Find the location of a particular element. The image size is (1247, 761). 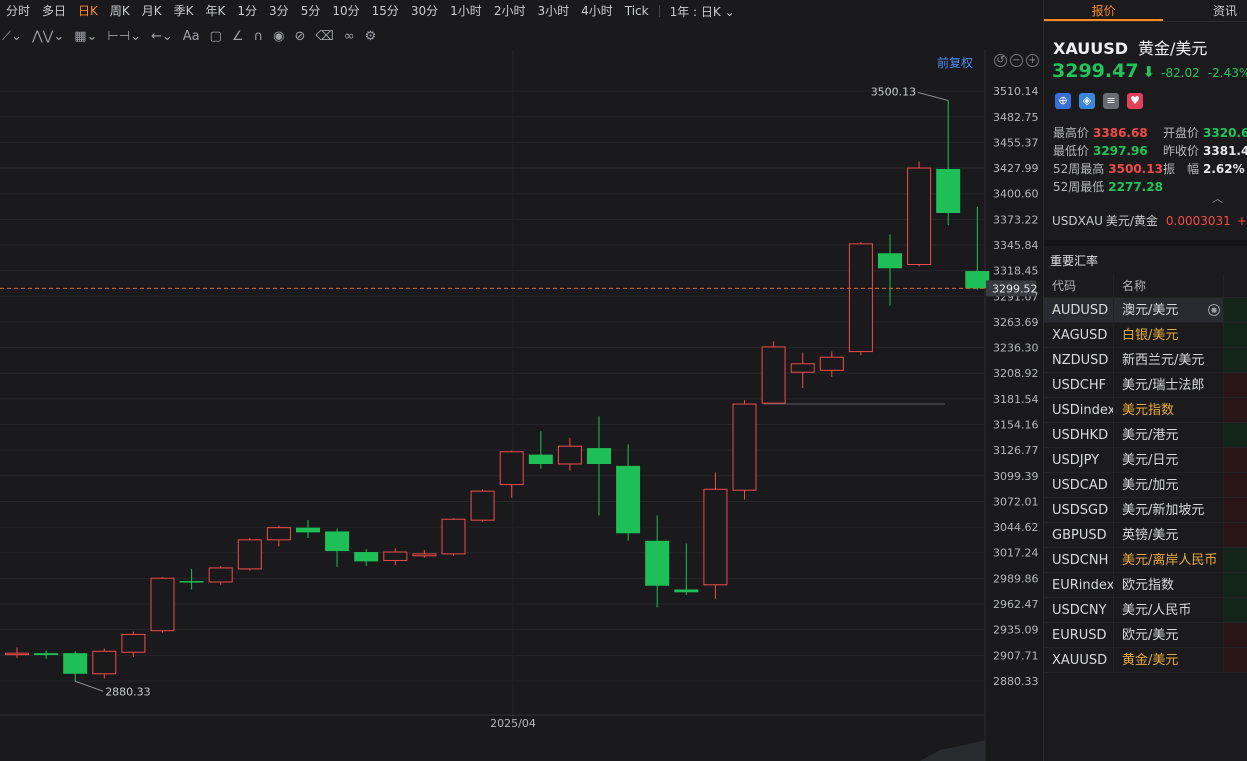

table-row: NZDUSD 新西兰元/美元 is located at coordinates (1145, 360).